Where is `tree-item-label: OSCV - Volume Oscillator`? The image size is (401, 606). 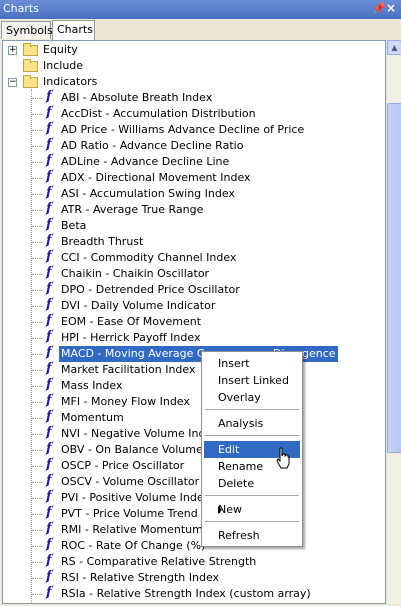
tree-item-label: OSCV - Volume Oscillator is located at coordinates (130, 481).